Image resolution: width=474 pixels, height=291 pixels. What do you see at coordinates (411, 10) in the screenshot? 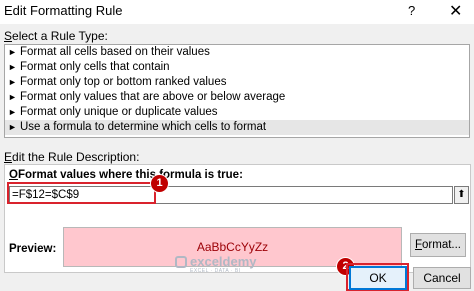
I see `help-icon: ?` at bounding box center [411, 10].